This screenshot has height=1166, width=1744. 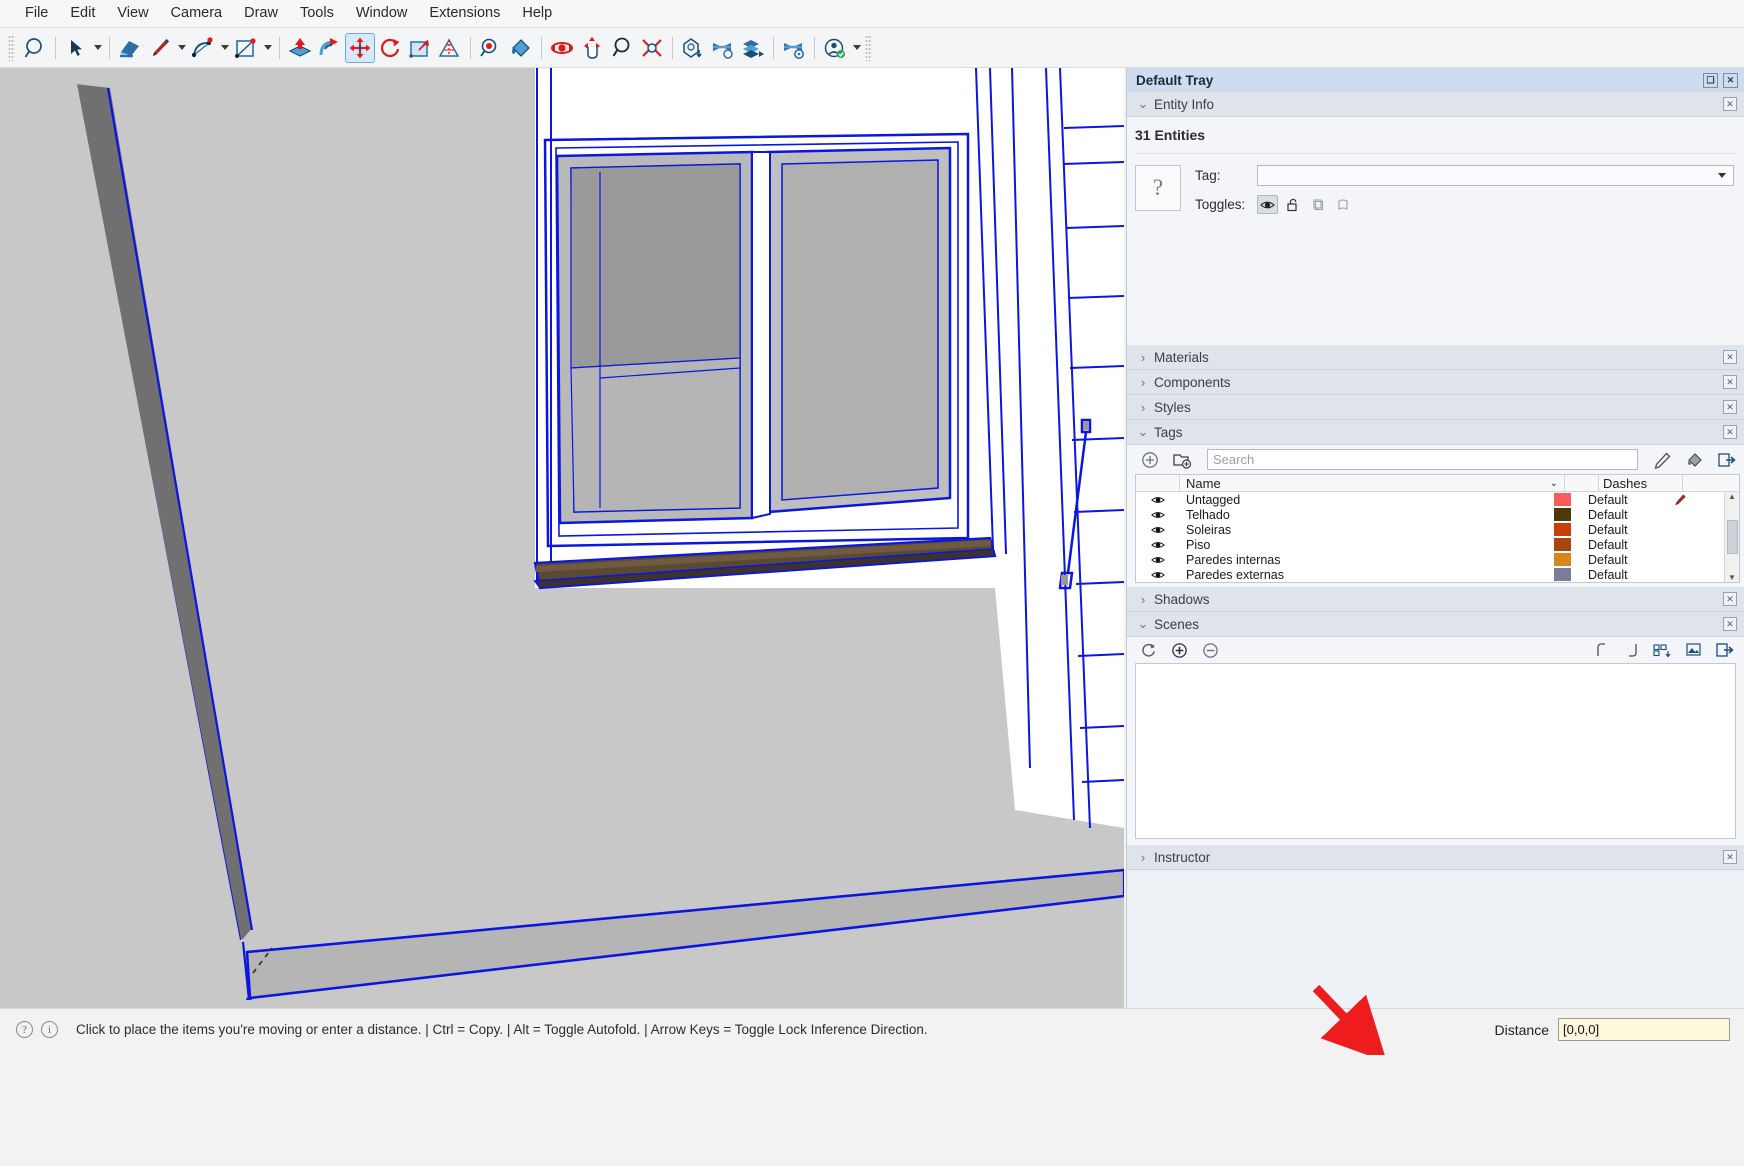 What do you see at coordinates (1292, 204) in the screenshot?
I see `unlock-icon` at bounding box center [1292, 204].